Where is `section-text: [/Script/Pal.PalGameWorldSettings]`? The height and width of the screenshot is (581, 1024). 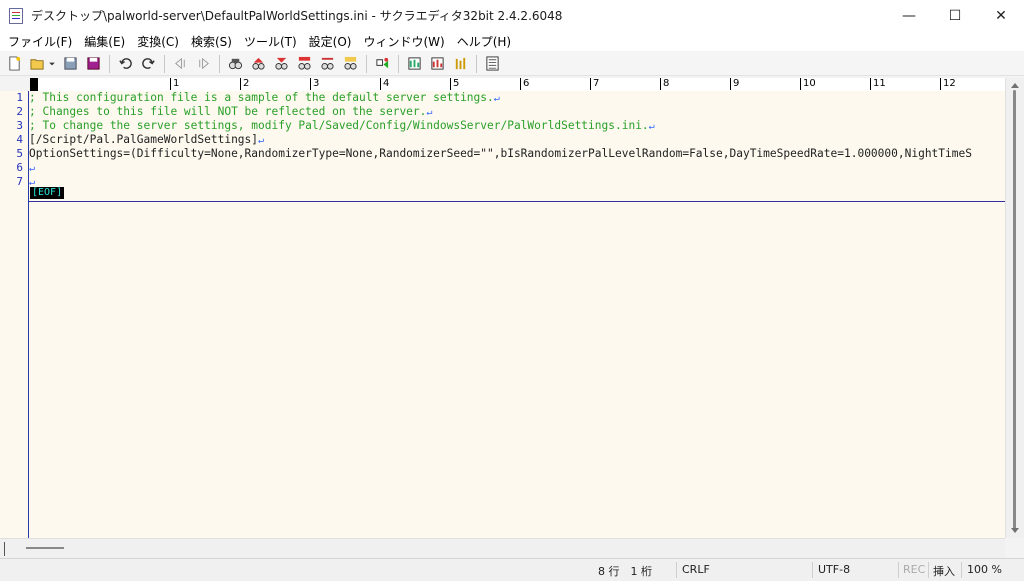 section-text: [/Script/Pal.PalGameWorldSettings] is located at coordinates (144, 139).